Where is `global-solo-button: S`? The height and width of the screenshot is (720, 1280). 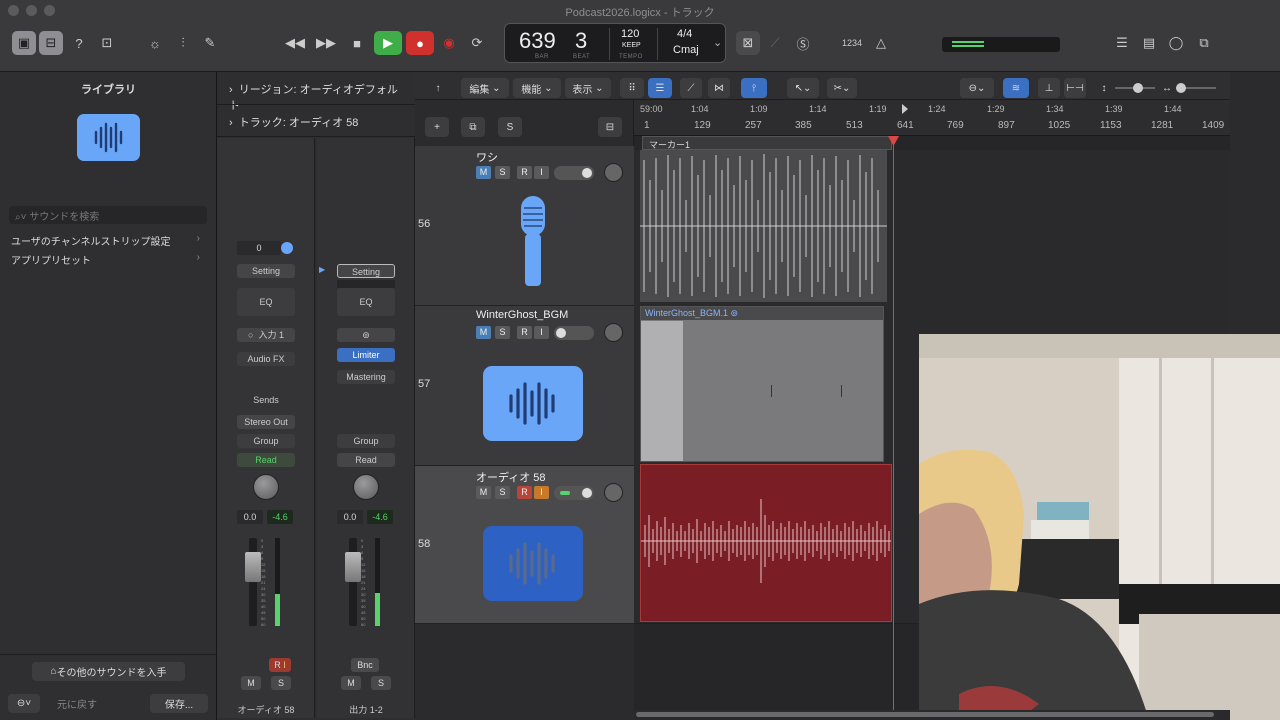 global-solo-button: S is located at coordinates (510, 127).